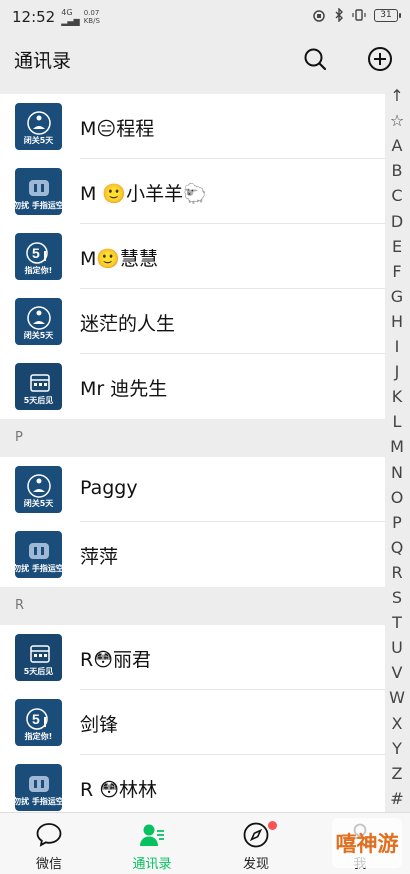 The width and height of the screenshot is (410, 874). What do you see at coordinates (152, 835) in the screenshot?
I see `contacts-icon` at bounding box center [152, 835].